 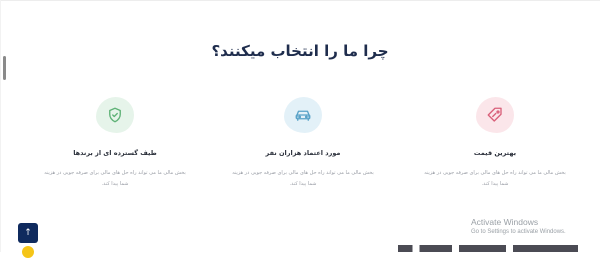 What do you see at coordinates (300, 51) in the screenshot?
I see `section-heading: چرا ما را انتخاب میکنند؟` at bounding box center [300, 51].